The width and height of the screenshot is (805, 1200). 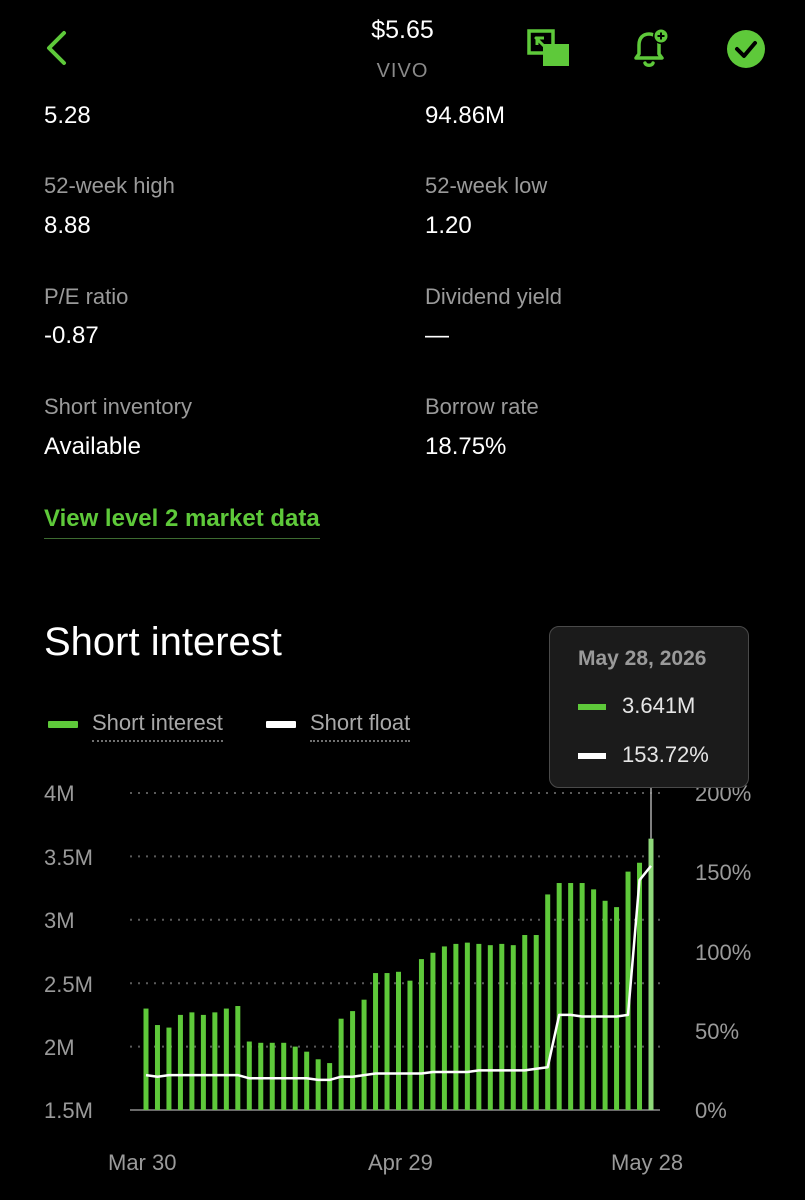 What do you see at coordinates (592, 707) in the screenshot?
I see `tooltip-swatch-green` at bounding box center [592, 707].